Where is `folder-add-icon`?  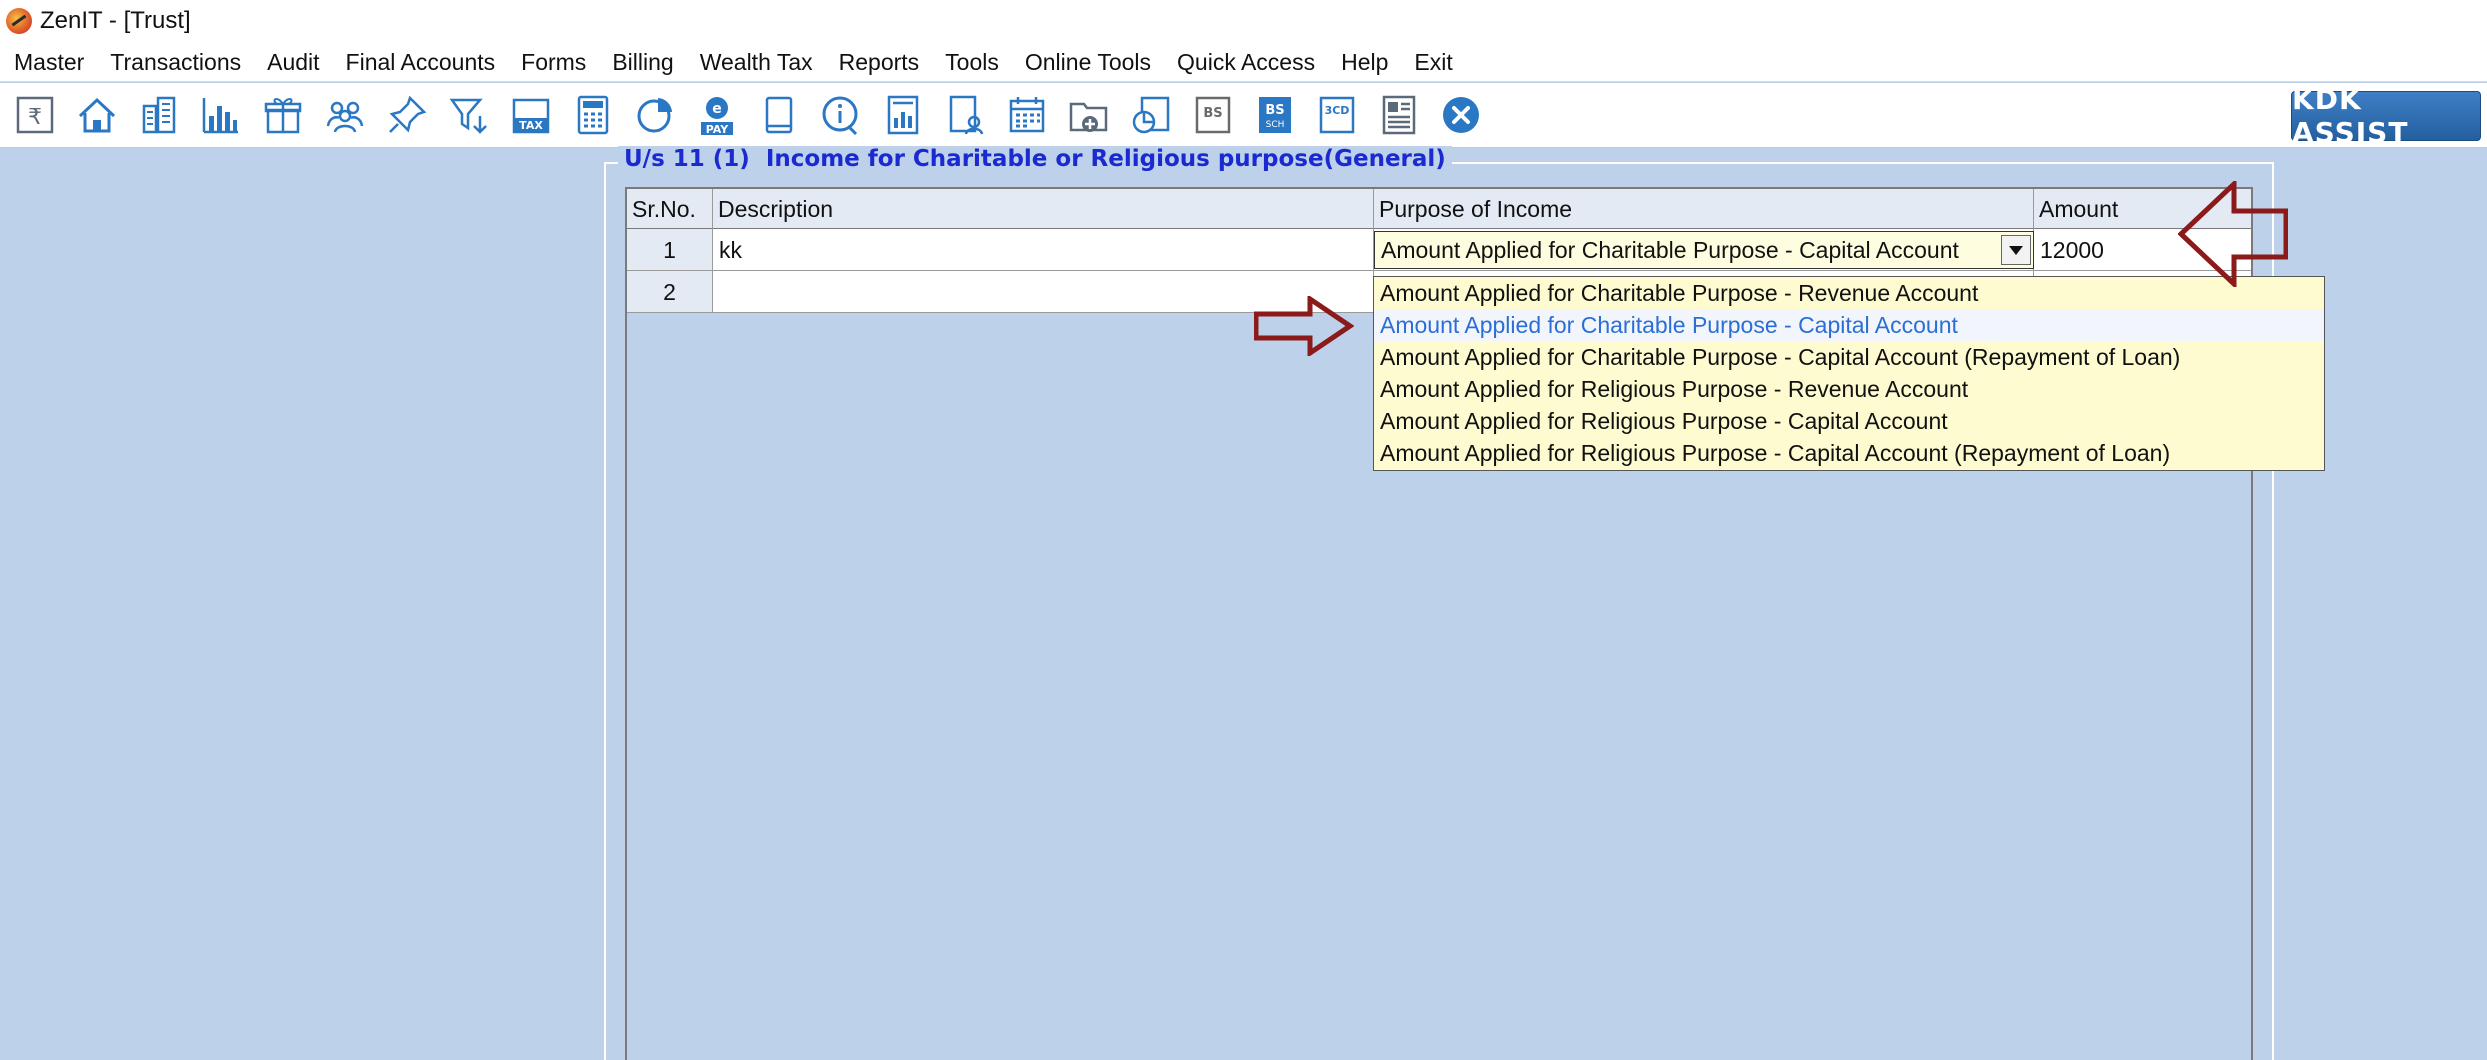 folder-add-icon is located at coordinates (1089, 115).